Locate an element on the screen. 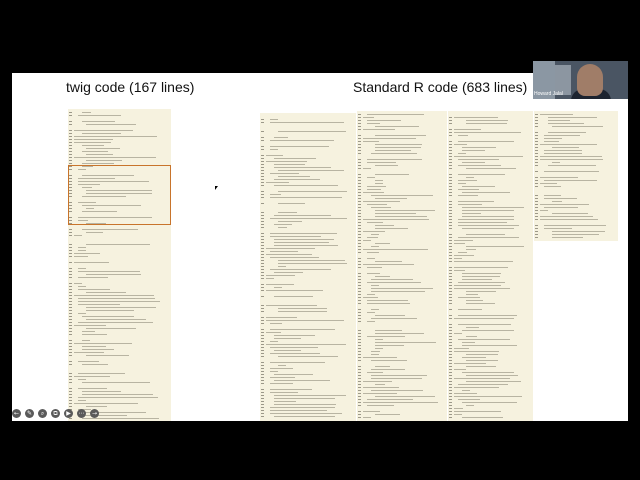 The width and height of the screenshot is (640, 480). subtitles-icon: ⧉ is located at coordinates (55, 413).